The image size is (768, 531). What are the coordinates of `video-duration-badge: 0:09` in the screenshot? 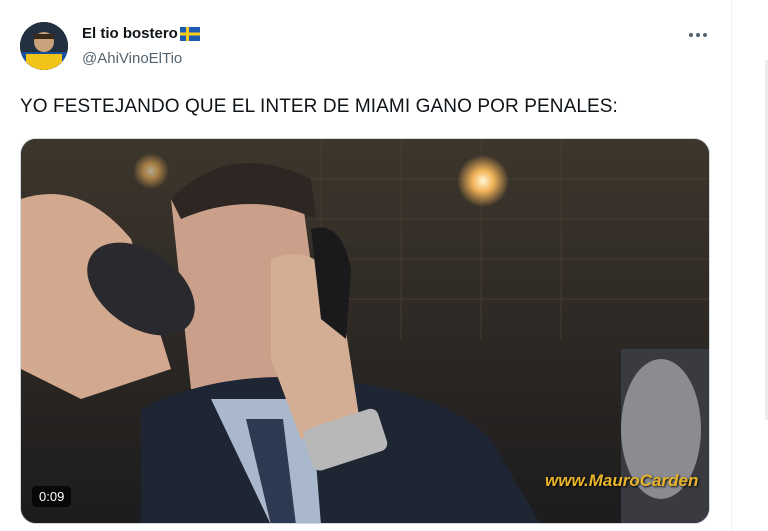 It's located at (52, 496).